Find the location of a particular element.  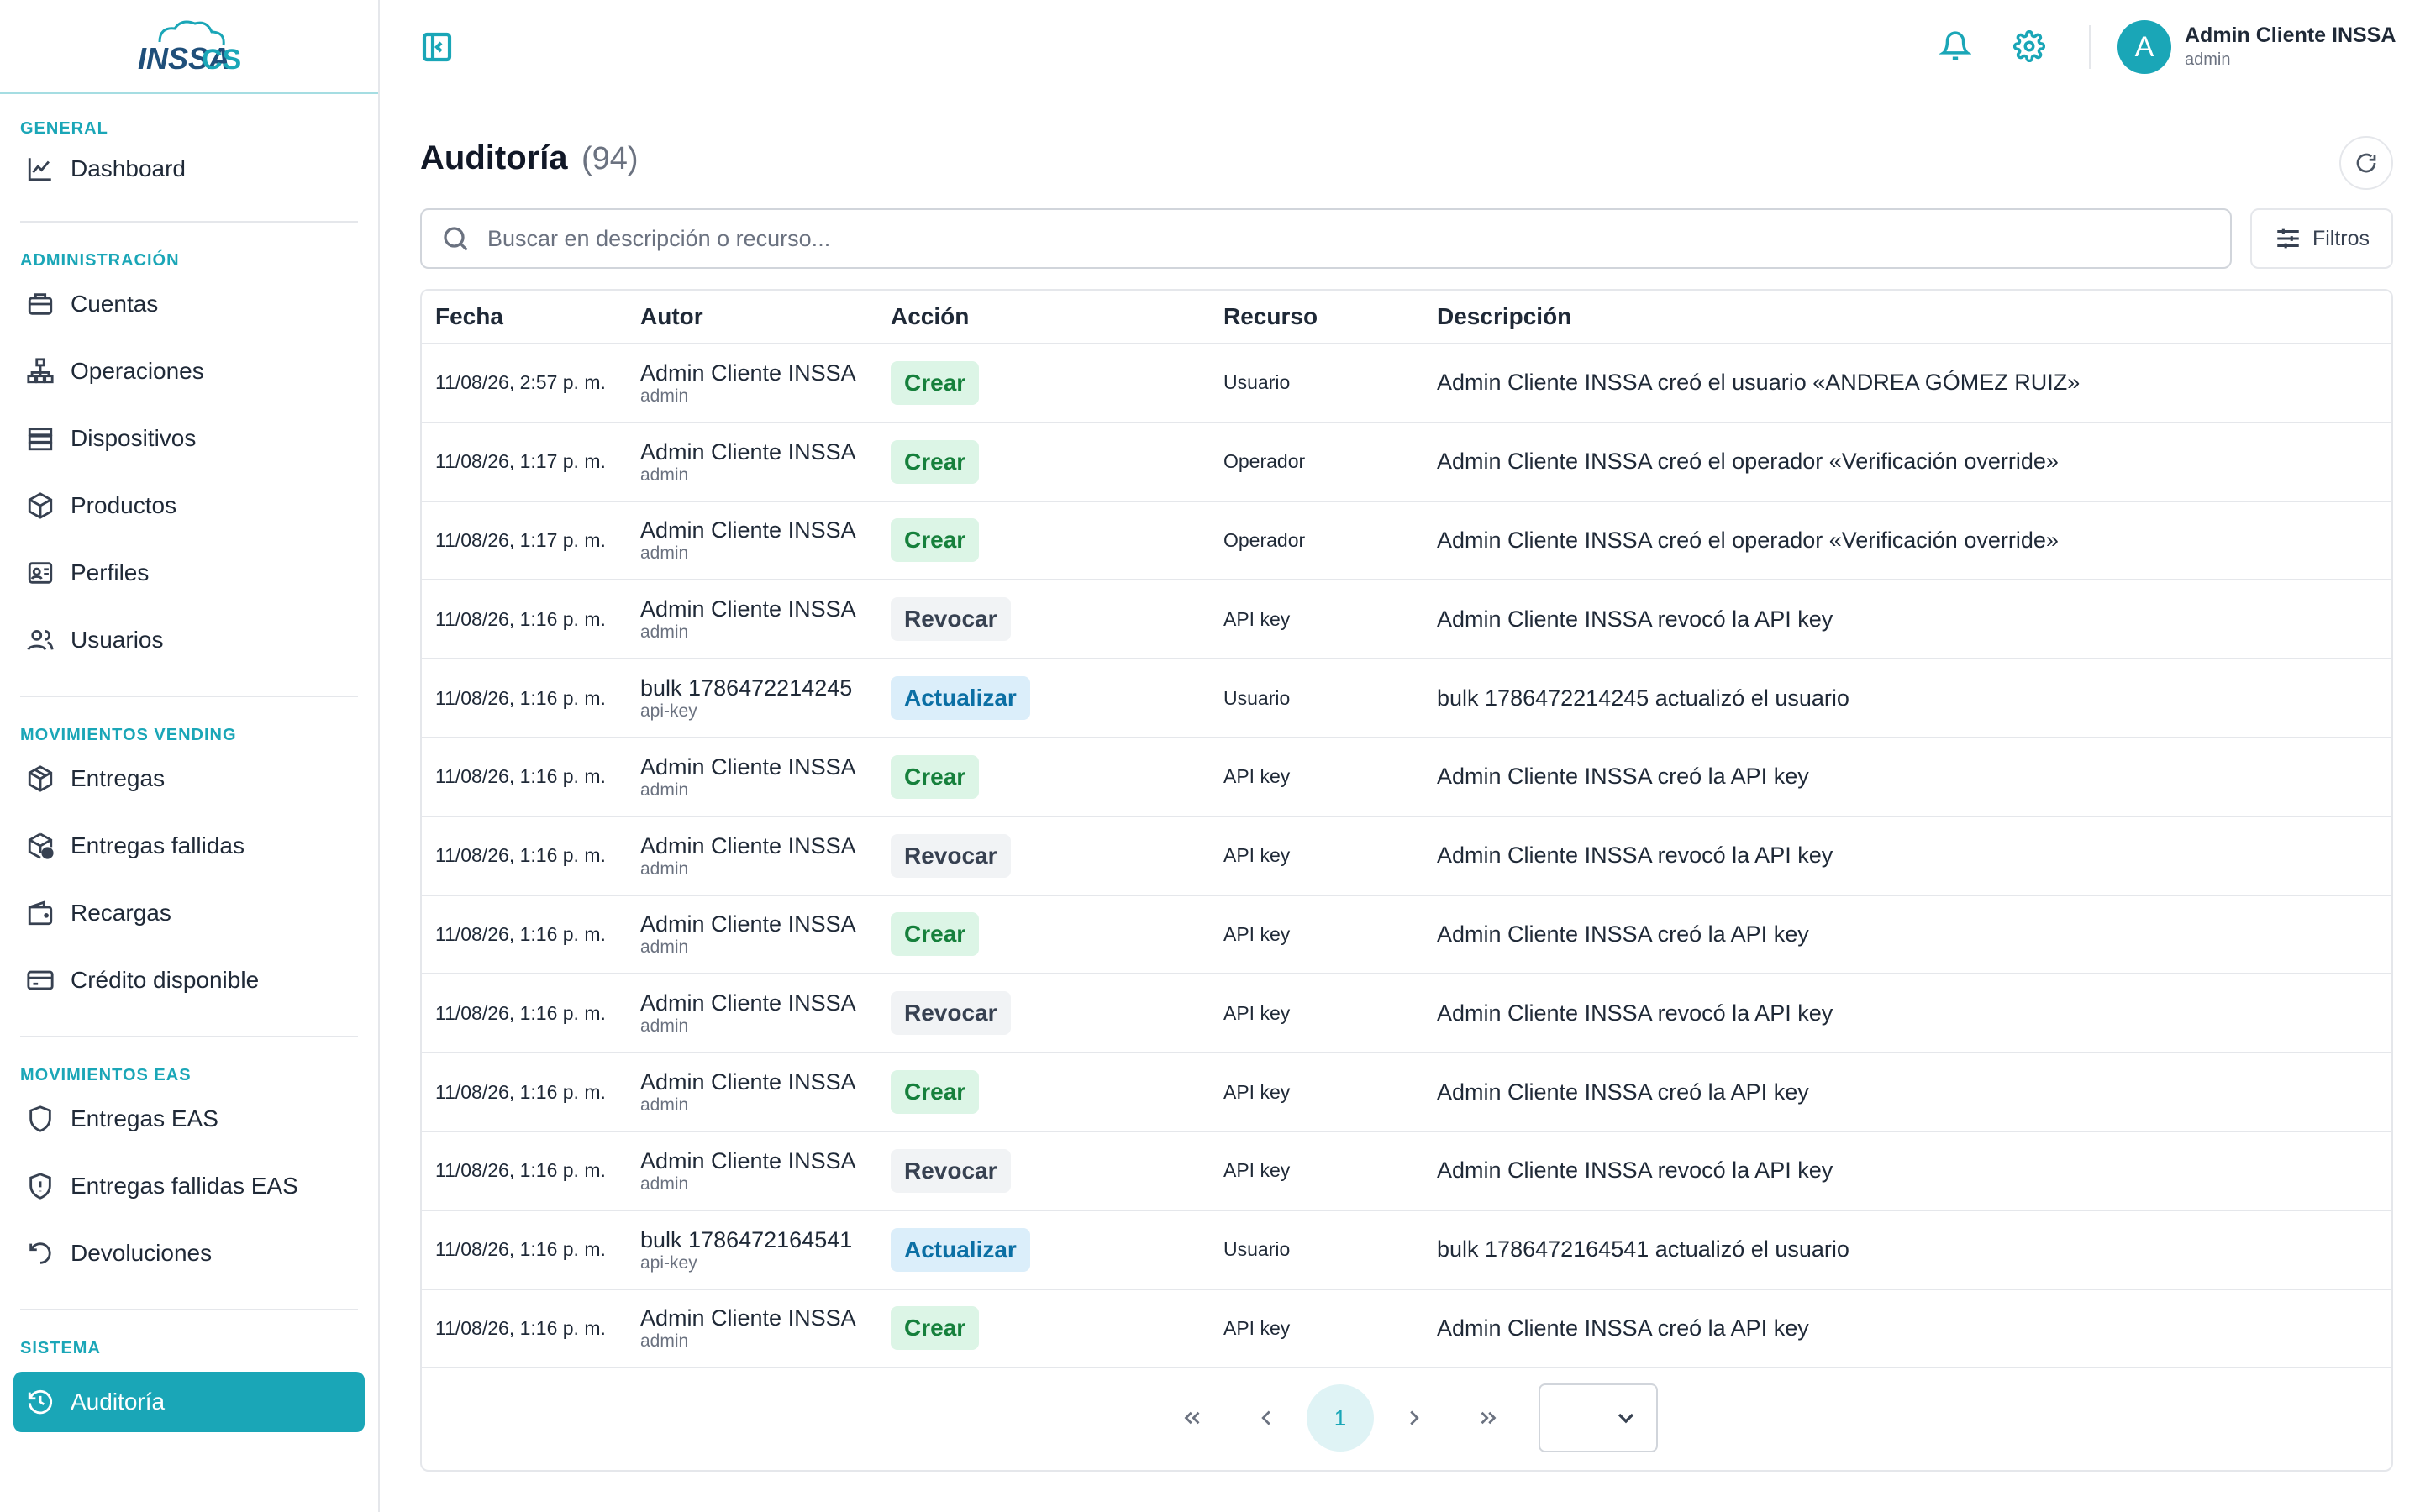

cell-descripcion: bulk 1786472214245 actualizó el usuario is located at coordinates (1643, 698).